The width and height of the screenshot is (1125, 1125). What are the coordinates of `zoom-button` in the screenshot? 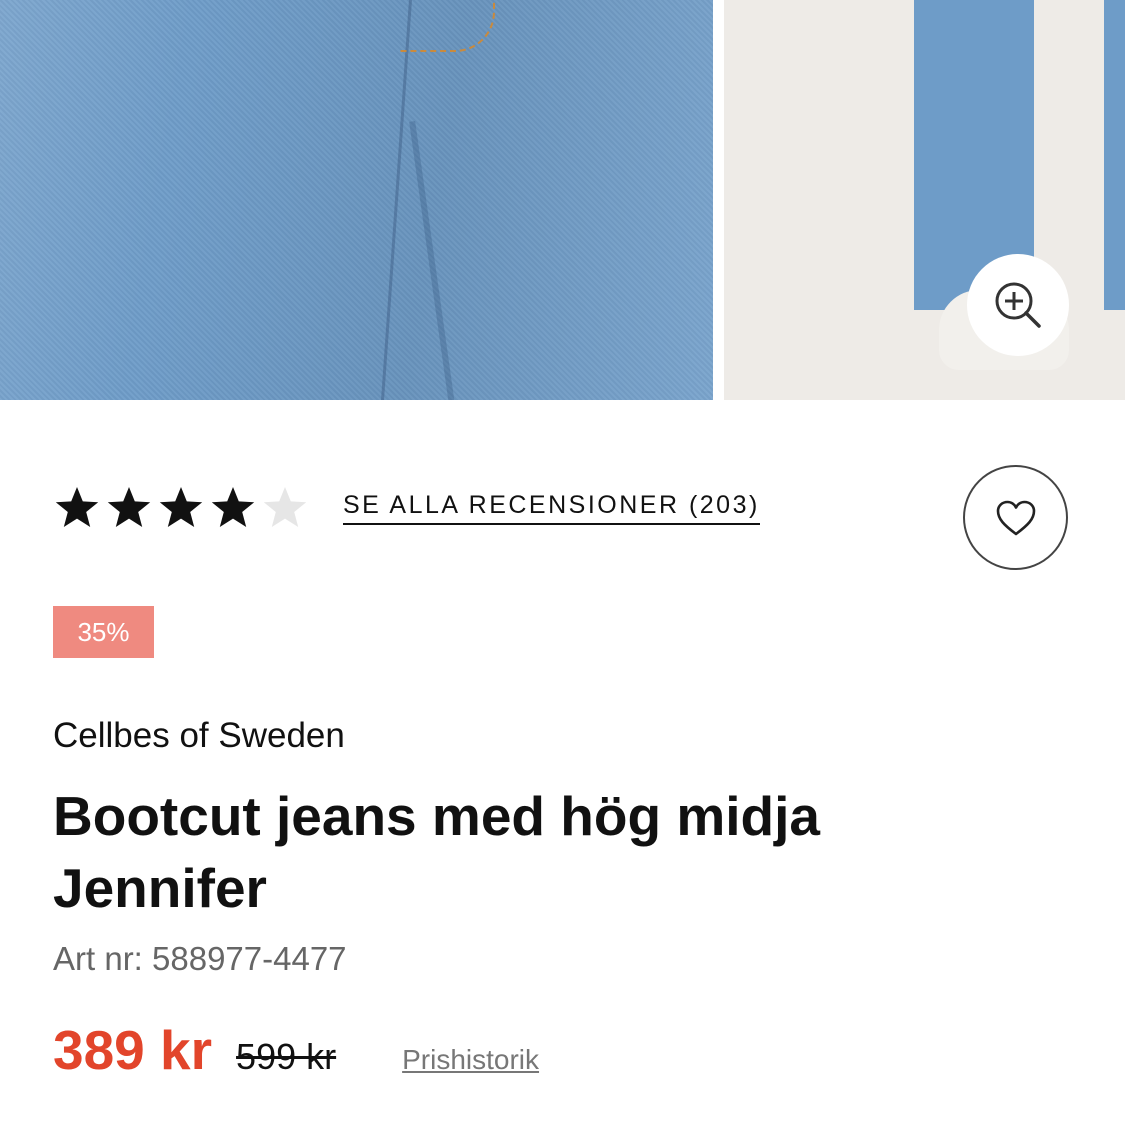 It's located at (1018, 305).